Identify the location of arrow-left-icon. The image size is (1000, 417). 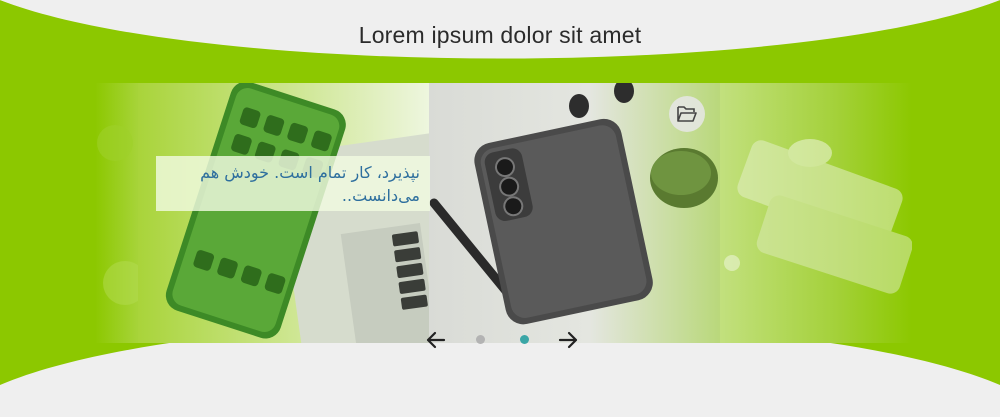
(436, 340).